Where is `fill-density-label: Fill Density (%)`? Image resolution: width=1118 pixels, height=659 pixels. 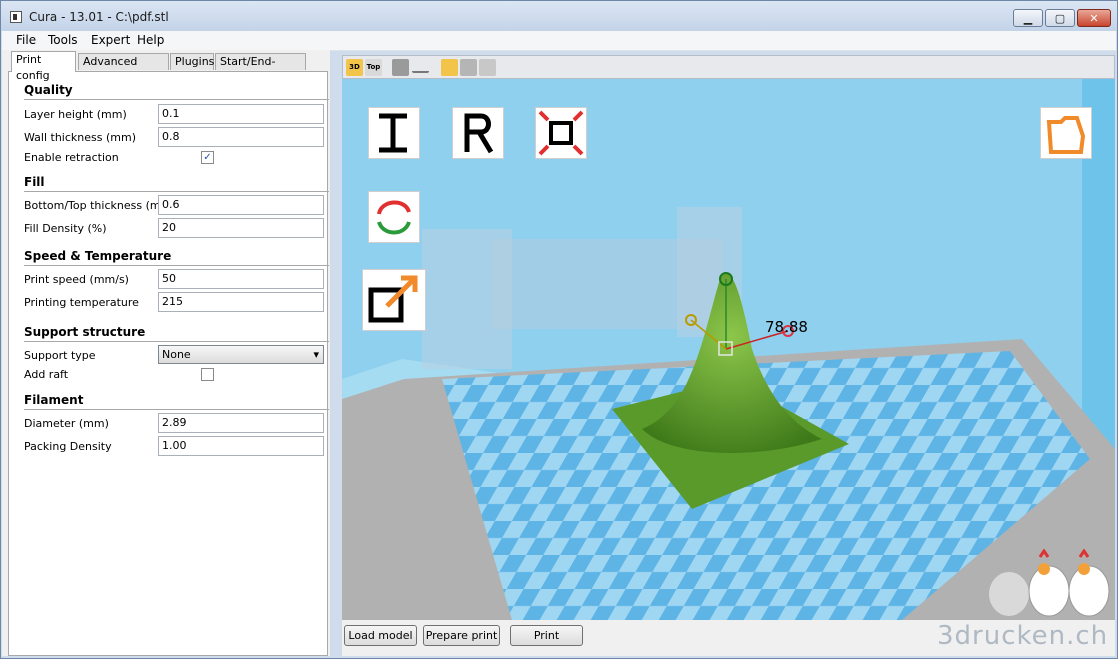
fill-density-label: Fill Density (%) is located at coordinates (65, 228).